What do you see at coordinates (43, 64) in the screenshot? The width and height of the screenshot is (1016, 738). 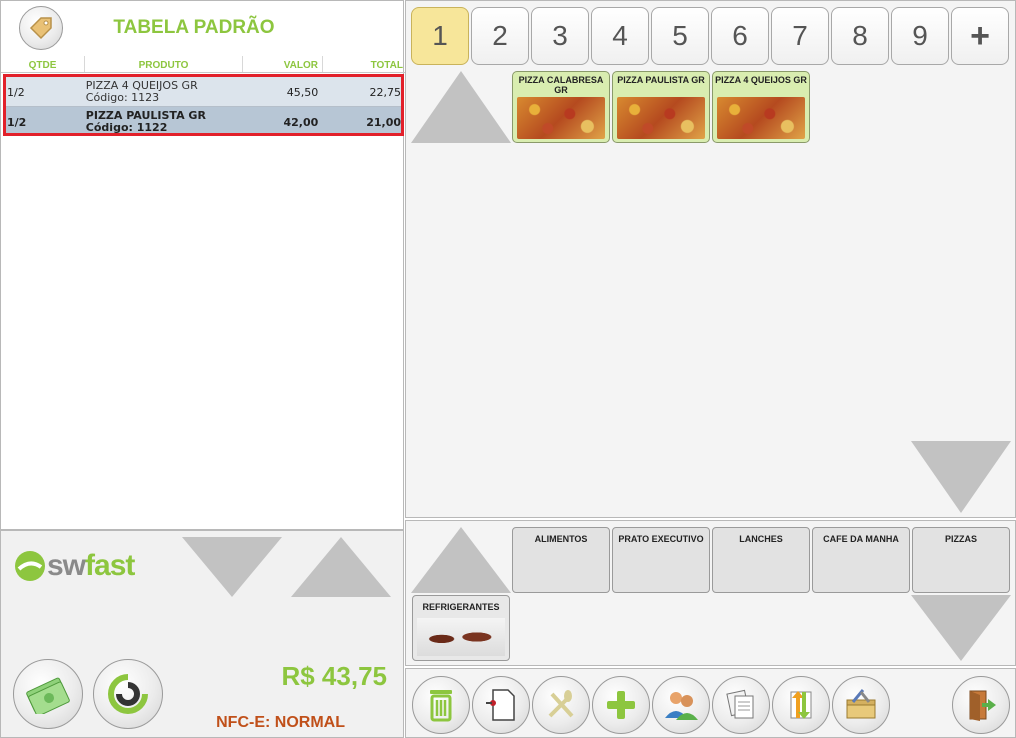 I see `column-qtde: QTDE` at bounding box center [43, 64].